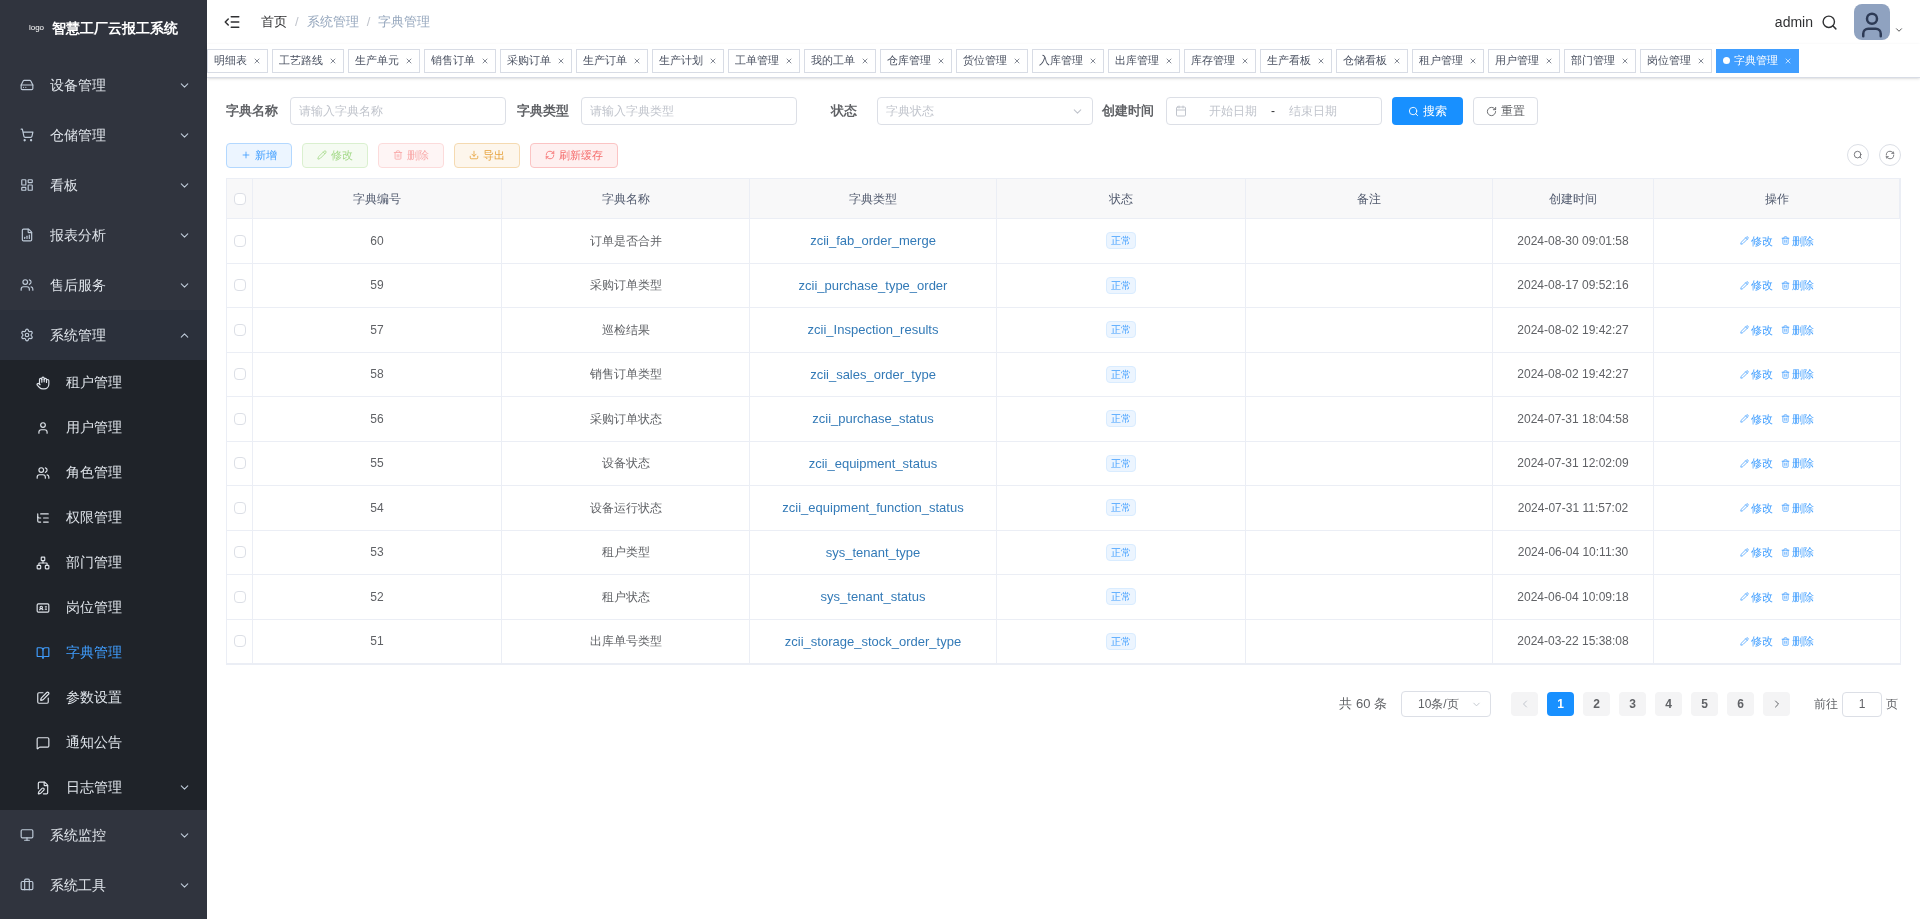 The image size is (1920, 919). I want to click on search-button: 搜索, so click(1427, 111).